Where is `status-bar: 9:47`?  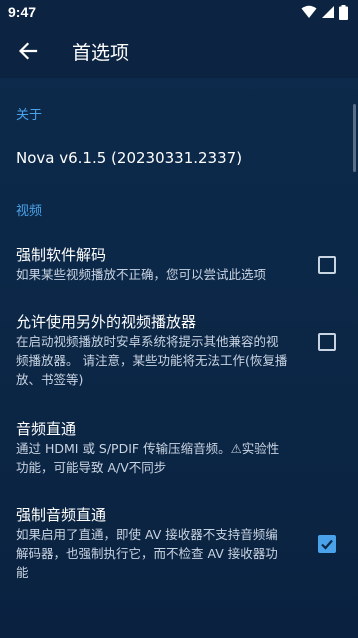
status-bar: 9:47 is located at coordinates (179, 12).